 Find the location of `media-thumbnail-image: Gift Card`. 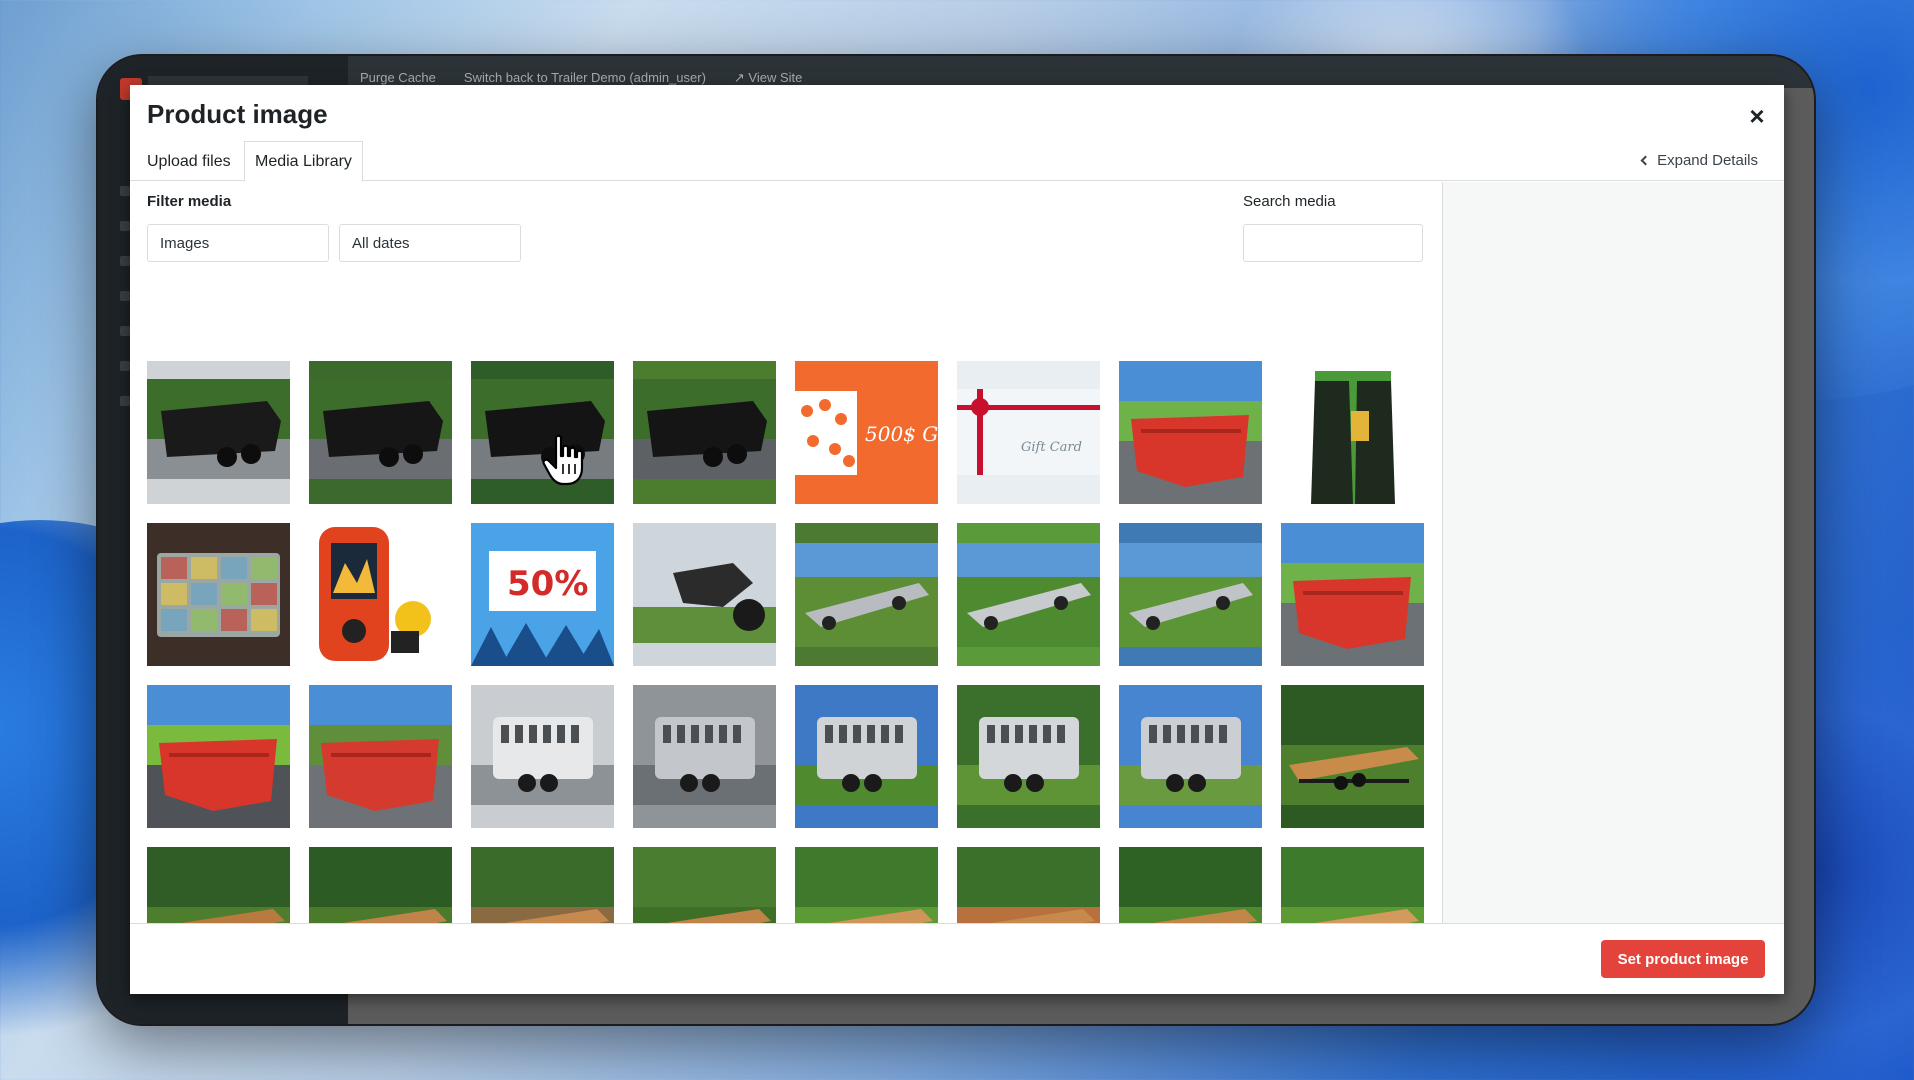

media-thumbnail-image: Gift Card is located at coordinates (1028, 432).